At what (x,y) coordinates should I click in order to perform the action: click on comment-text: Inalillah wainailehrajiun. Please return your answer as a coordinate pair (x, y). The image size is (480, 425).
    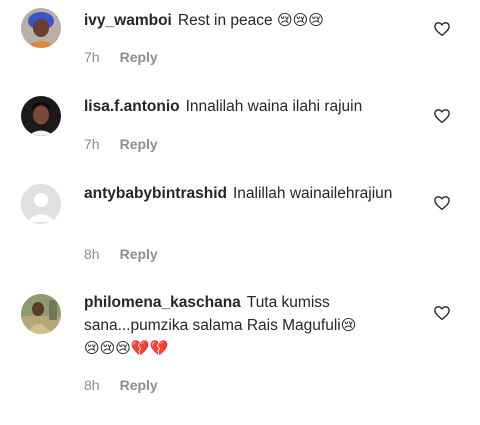
    Looking at the image, I should click on (312, 193).